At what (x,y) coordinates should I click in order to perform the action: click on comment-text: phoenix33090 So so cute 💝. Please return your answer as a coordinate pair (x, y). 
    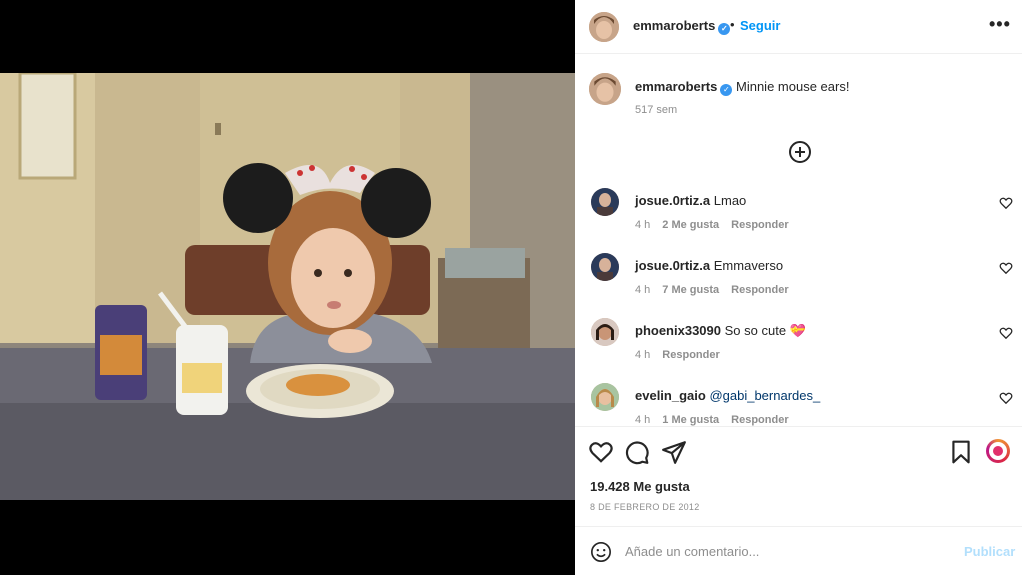
    Looking at the image, I should click on (720, 330).